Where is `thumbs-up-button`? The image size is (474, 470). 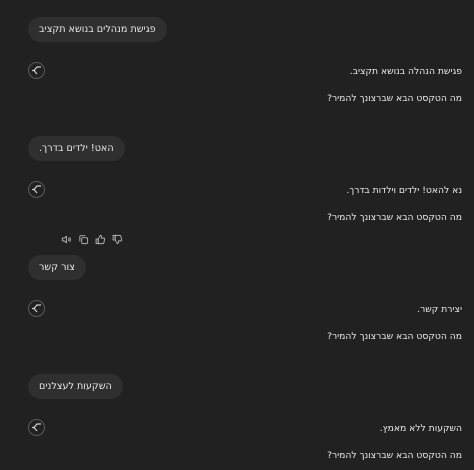 thumbs-up-button is located at coordinates (100, 239).